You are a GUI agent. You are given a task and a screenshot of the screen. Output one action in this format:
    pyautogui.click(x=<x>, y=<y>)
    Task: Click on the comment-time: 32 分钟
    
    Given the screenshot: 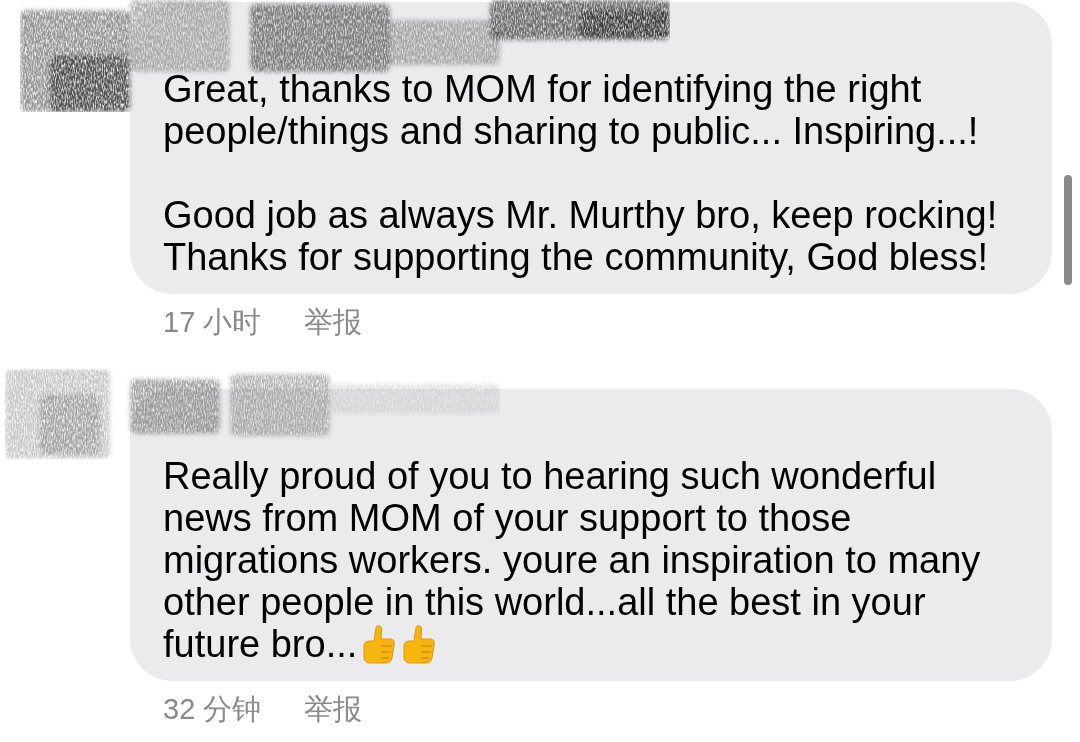 What is the action you would take?
    pyautogui.click(x=212, y=709)
    